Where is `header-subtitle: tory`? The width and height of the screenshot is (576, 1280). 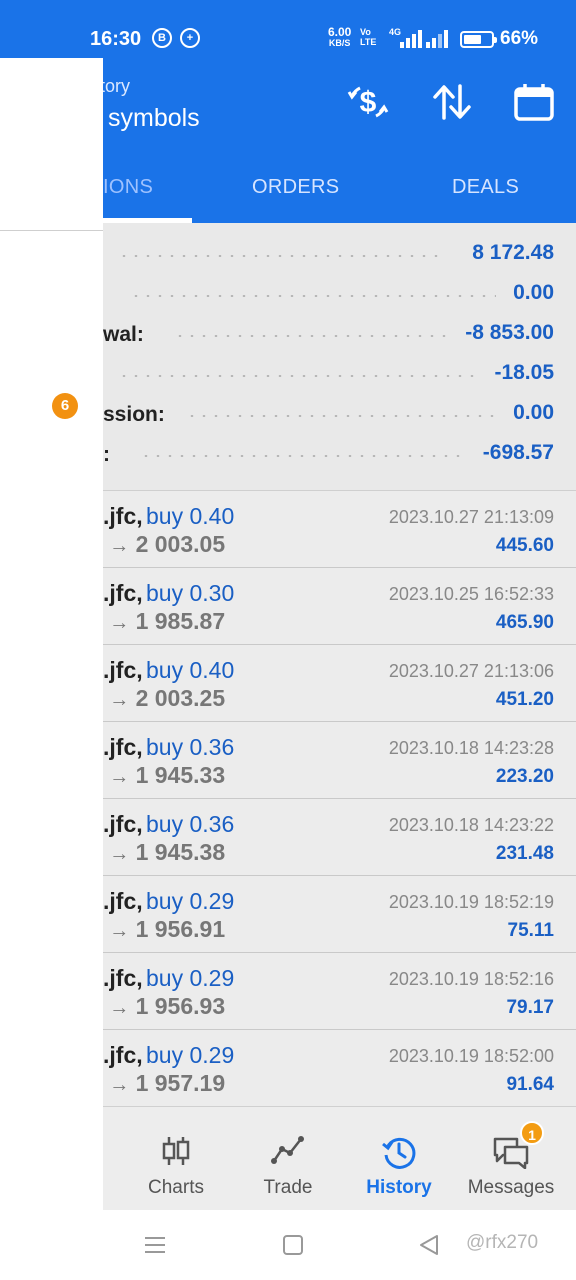 header-subtitle: tory is located at coordinates (115, 86).